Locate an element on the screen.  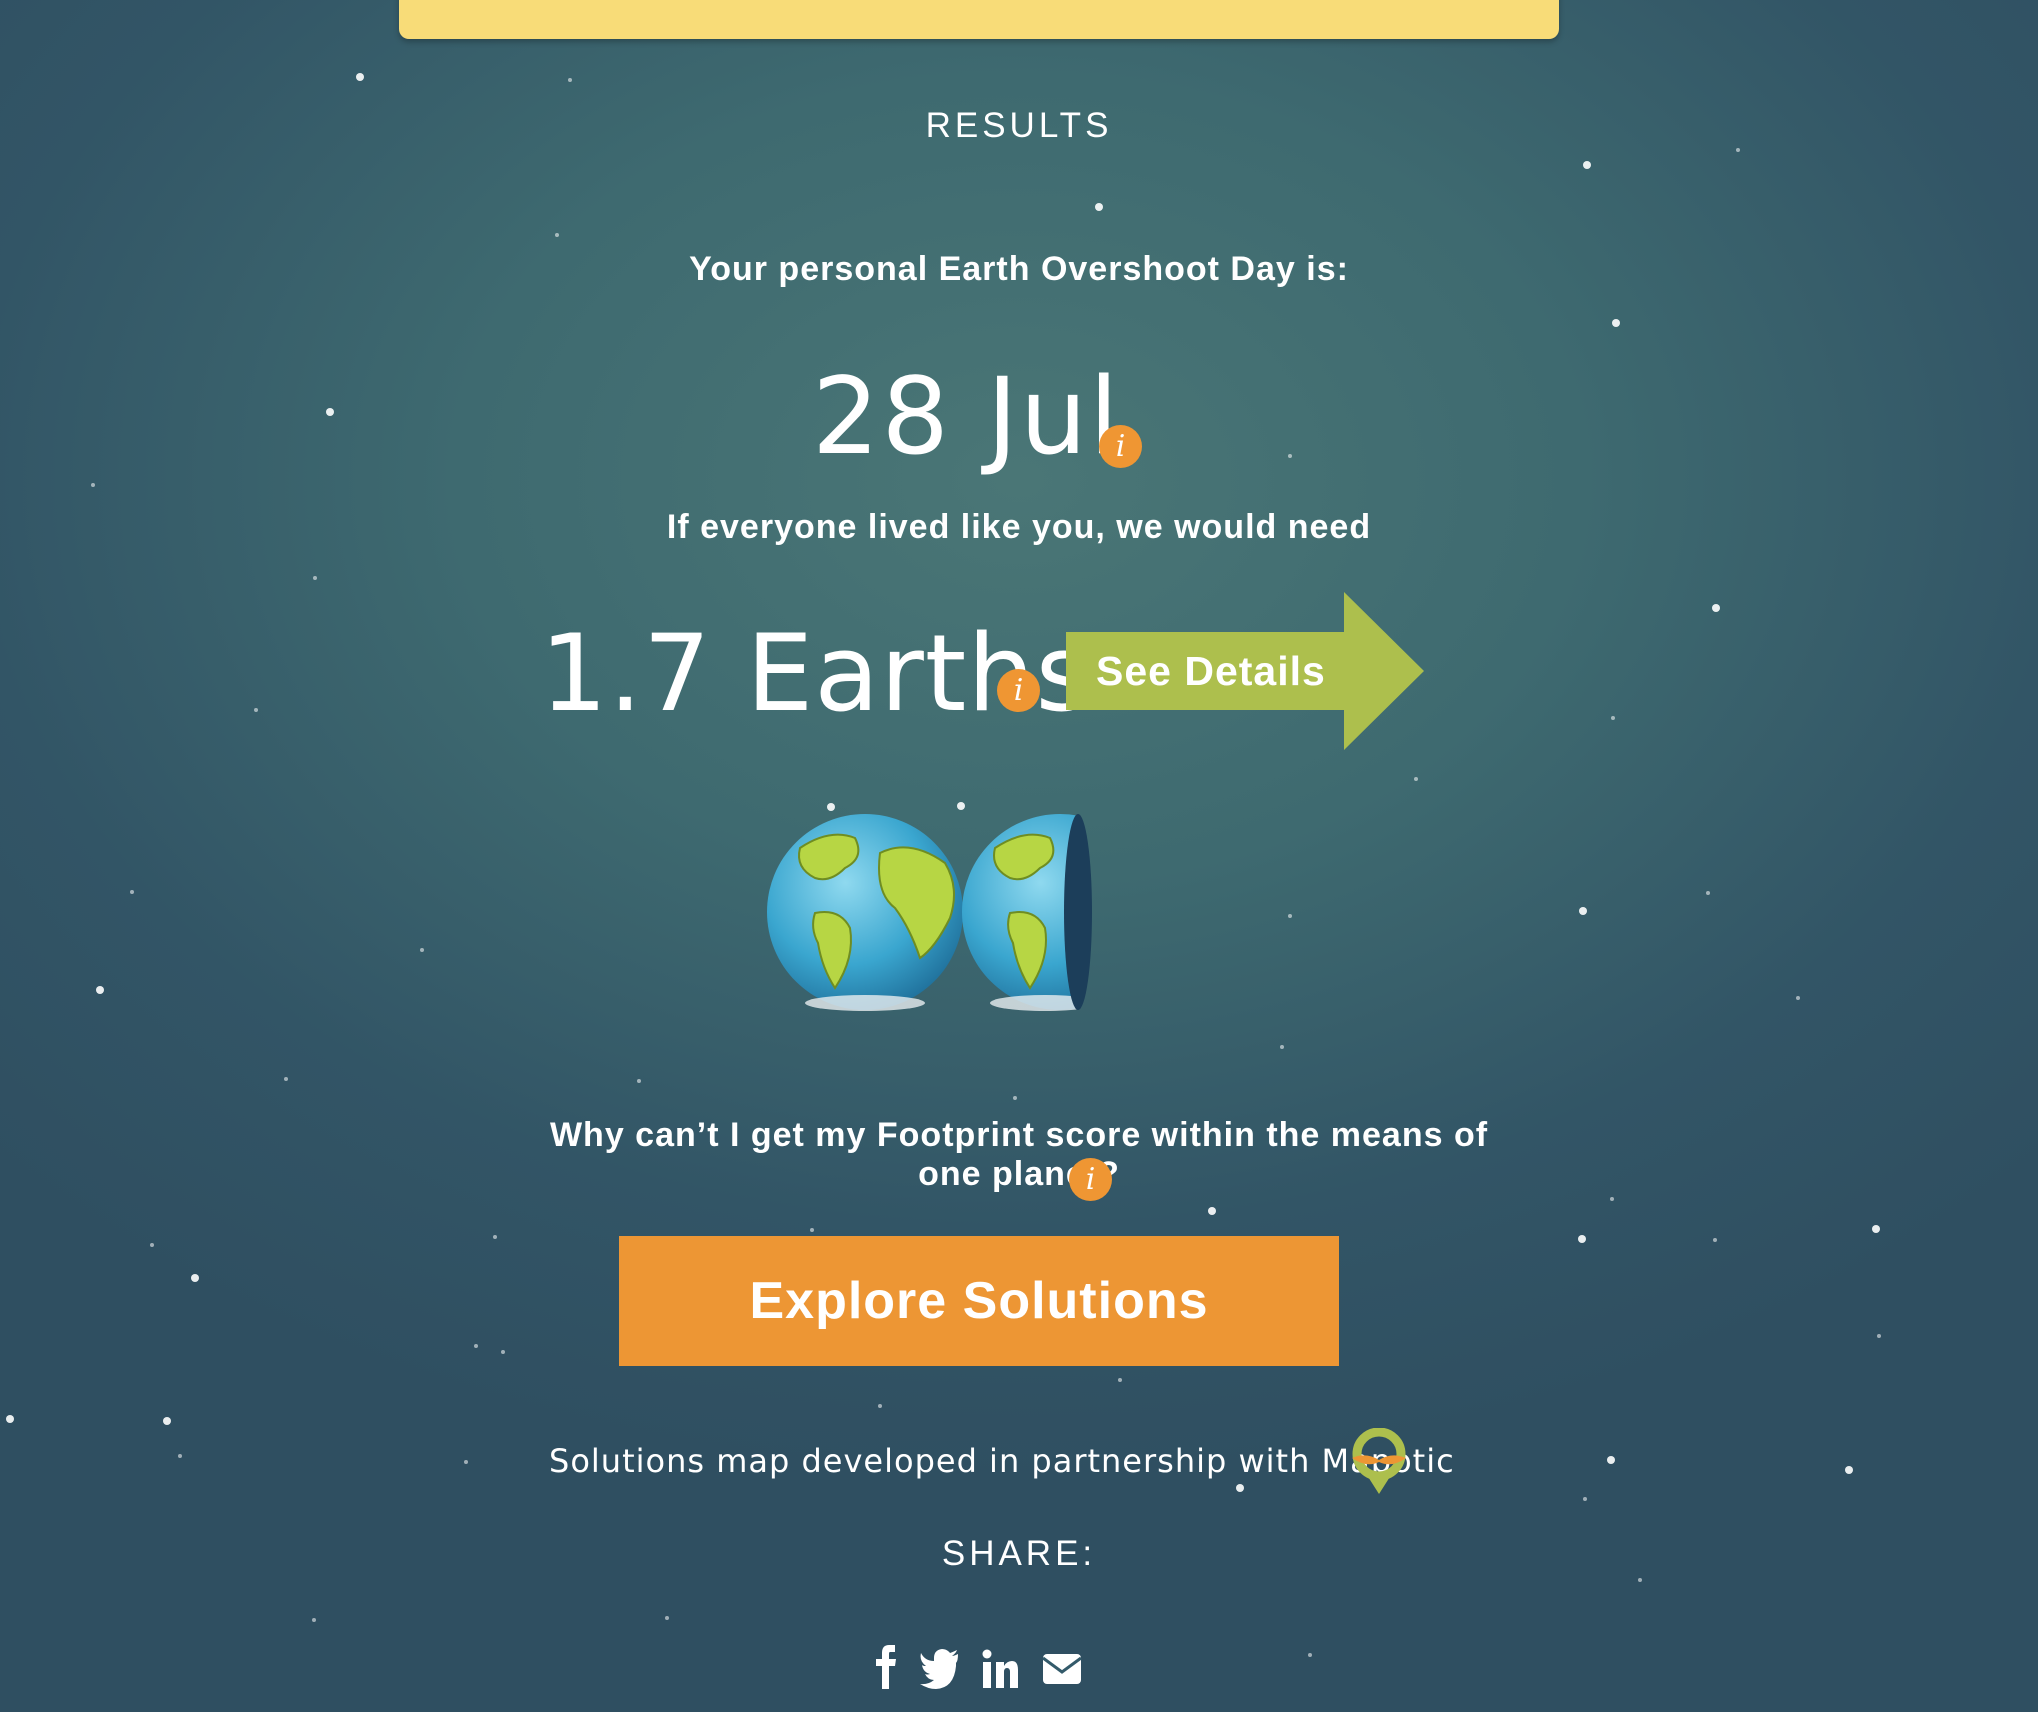
share-heading: SHARE: is located at coordinates (1019, 1553).